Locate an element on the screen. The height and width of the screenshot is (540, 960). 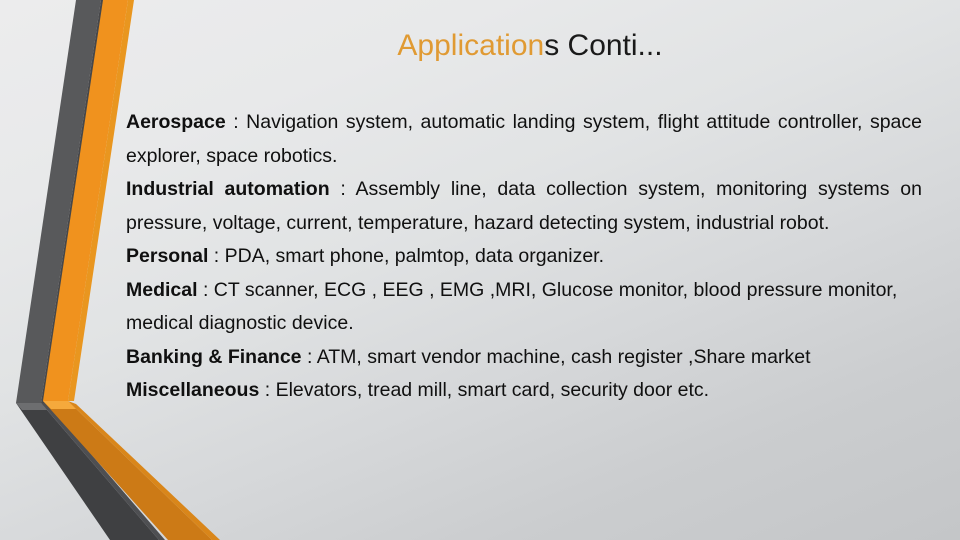
chevron-gray-upper is located at coordinates (58, 201).